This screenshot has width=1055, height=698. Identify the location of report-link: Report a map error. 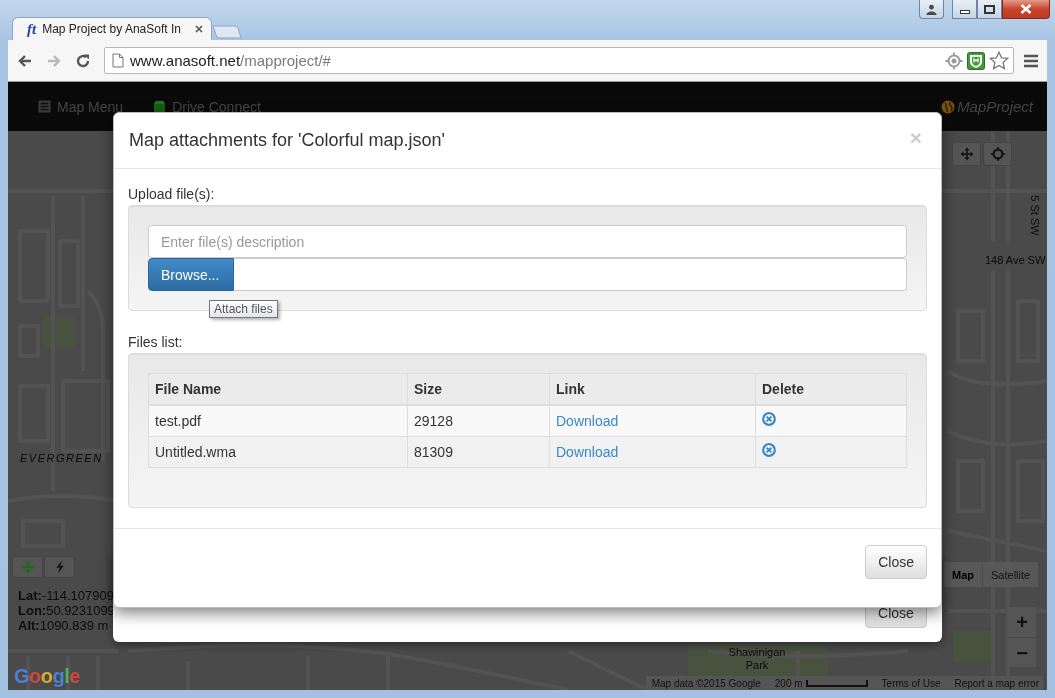
(996, 683).